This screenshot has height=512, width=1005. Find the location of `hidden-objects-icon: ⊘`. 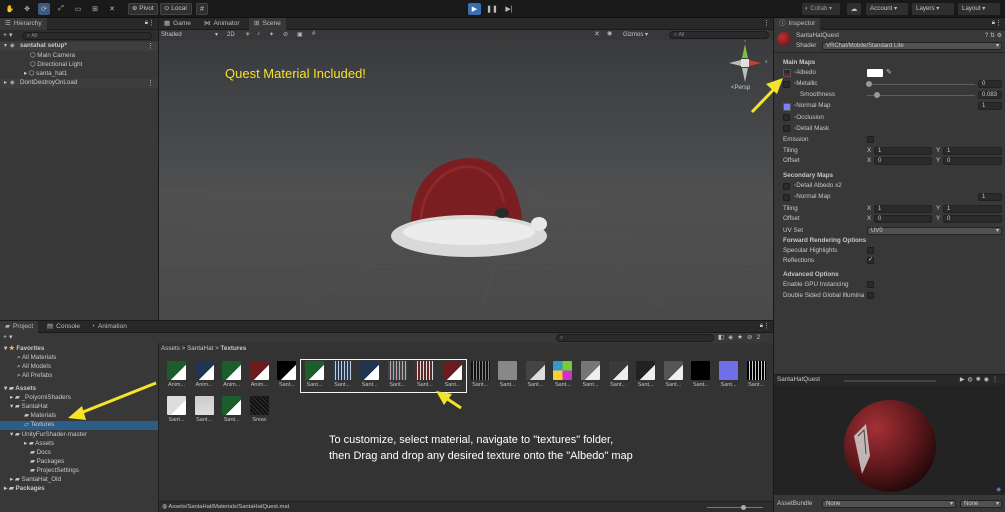

hidden-objects-icon: ⊘ is located at coordinates (285, 34).